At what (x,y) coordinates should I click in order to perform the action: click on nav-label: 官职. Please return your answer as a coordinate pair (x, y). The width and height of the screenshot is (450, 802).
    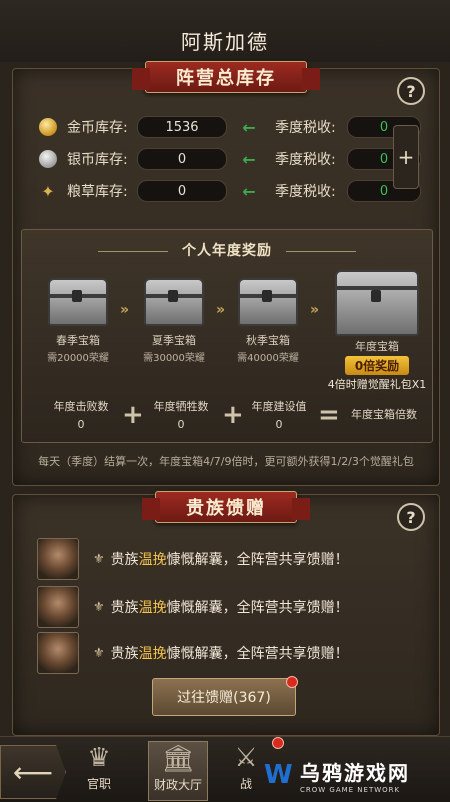
    Looking at the image, I should click on (98, 784).